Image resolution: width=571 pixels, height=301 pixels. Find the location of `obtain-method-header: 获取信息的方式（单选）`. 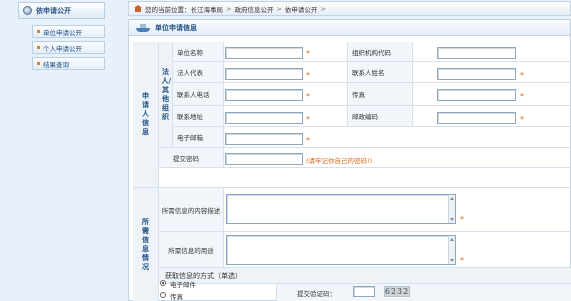

obtain-method-header: 获取信息的方式（单选） is located at coordinates (365, 276).